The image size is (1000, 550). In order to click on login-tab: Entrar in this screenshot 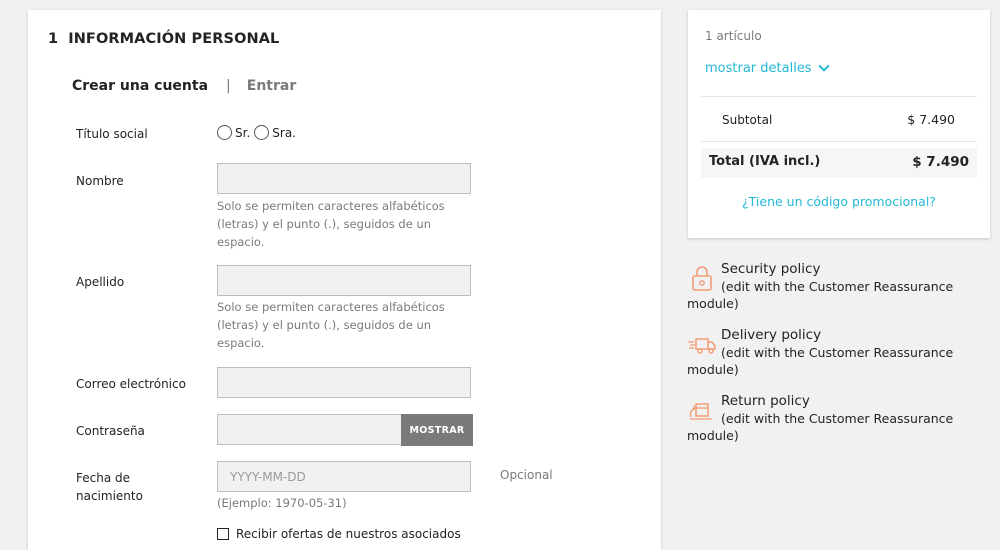, I will do `click(271, 86)`.